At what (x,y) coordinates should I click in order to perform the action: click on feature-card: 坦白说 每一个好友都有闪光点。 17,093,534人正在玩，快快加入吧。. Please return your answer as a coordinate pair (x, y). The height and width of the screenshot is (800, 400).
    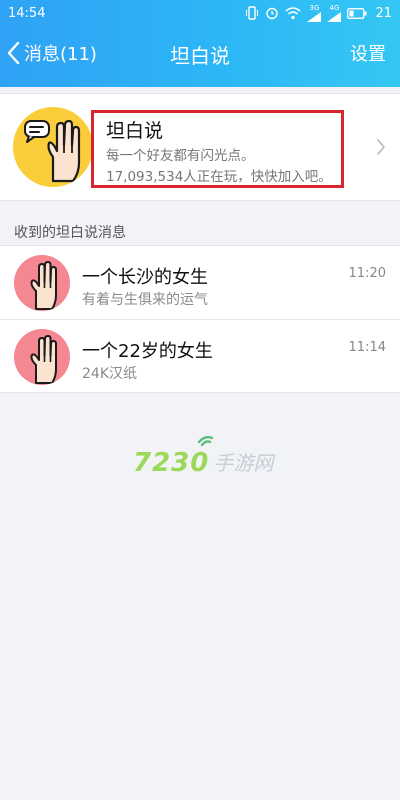
    Looking at the image, I should click on (200, 147).